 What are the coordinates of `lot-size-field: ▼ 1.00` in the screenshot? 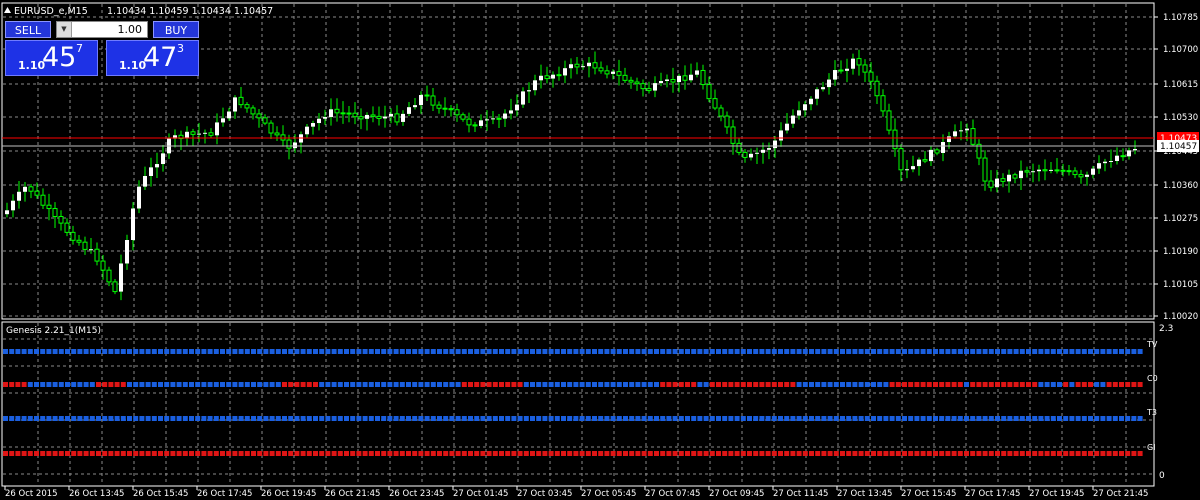 It's located at (102, 29).